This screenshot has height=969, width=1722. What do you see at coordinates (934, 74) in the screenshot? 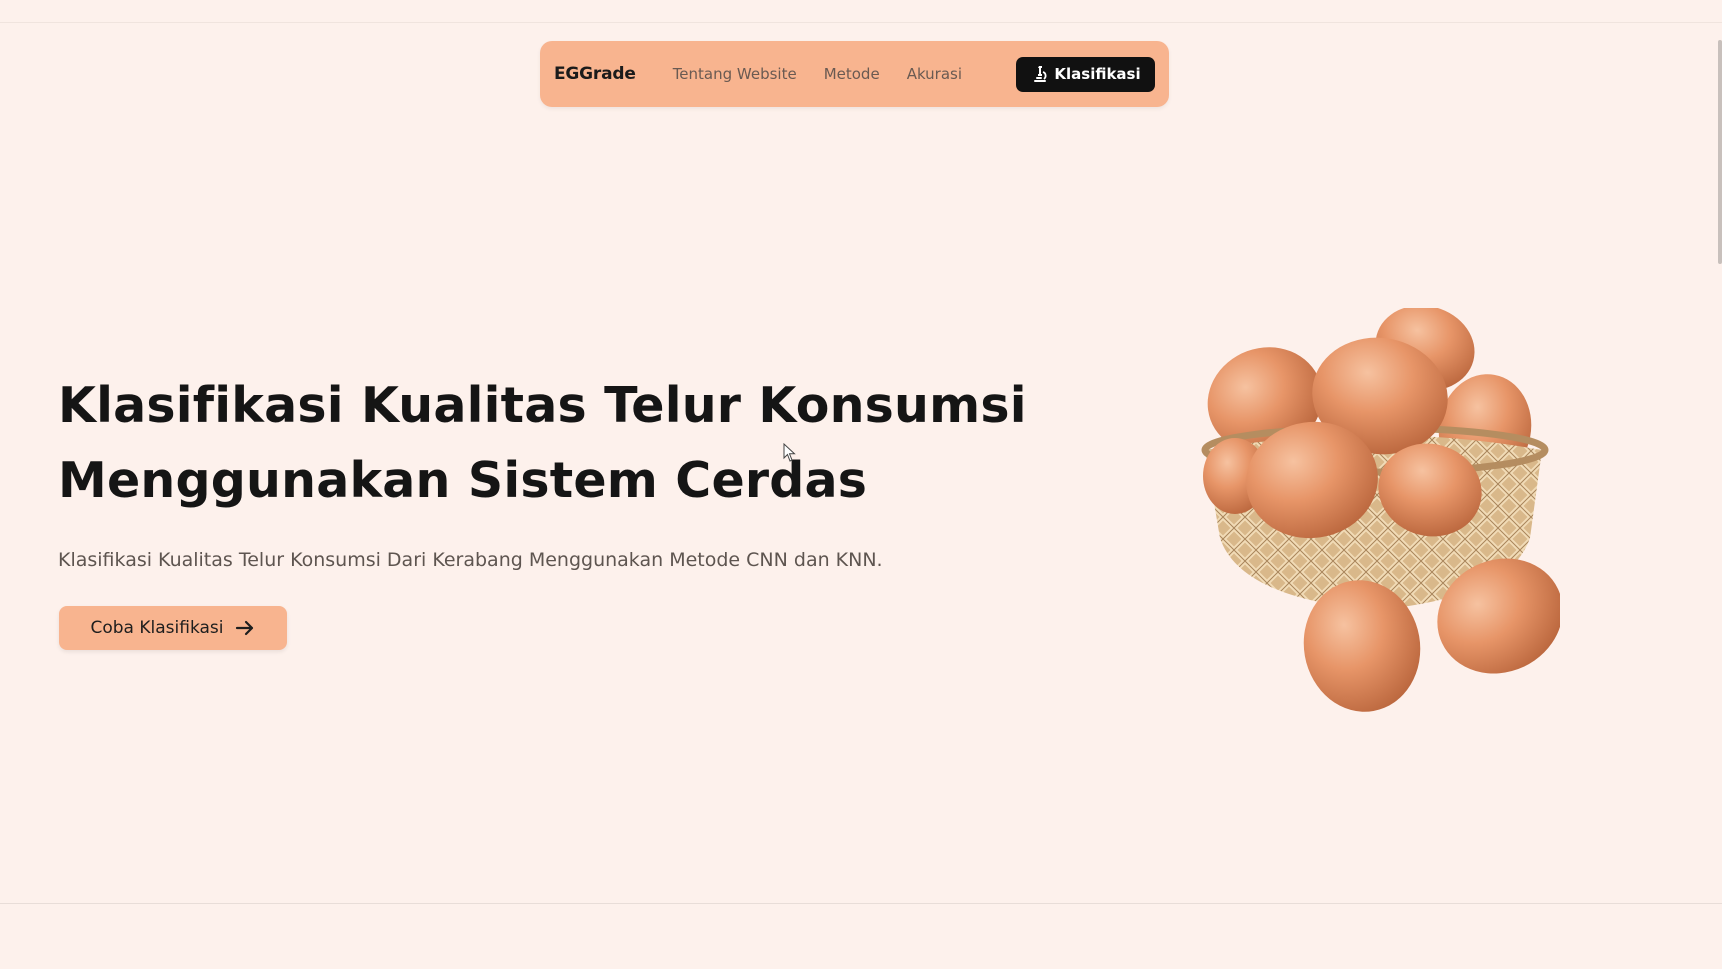
I see `nav-link-akurasi: Akurasi` at bounding box center [934, 74].